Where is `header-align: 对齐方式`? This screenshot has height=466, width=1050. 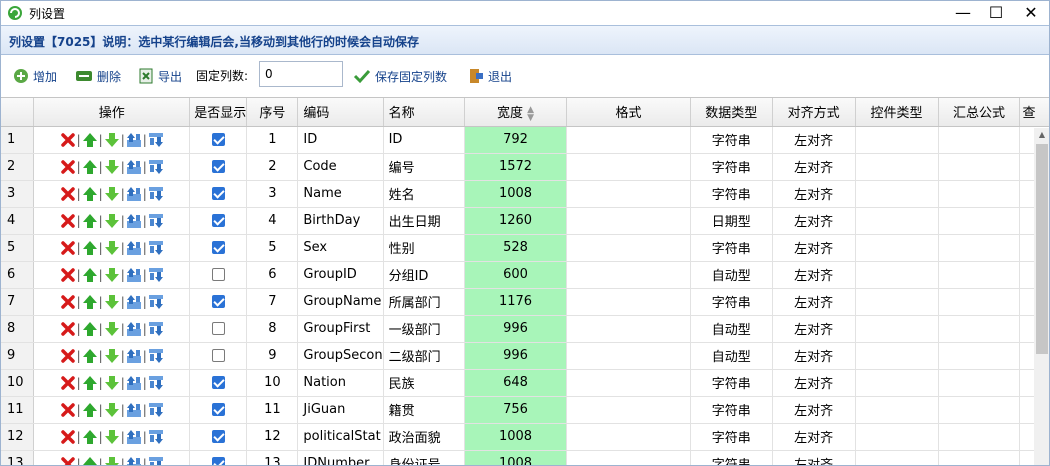
header-align: 对齐方式 is located at coordinates (814, 112).